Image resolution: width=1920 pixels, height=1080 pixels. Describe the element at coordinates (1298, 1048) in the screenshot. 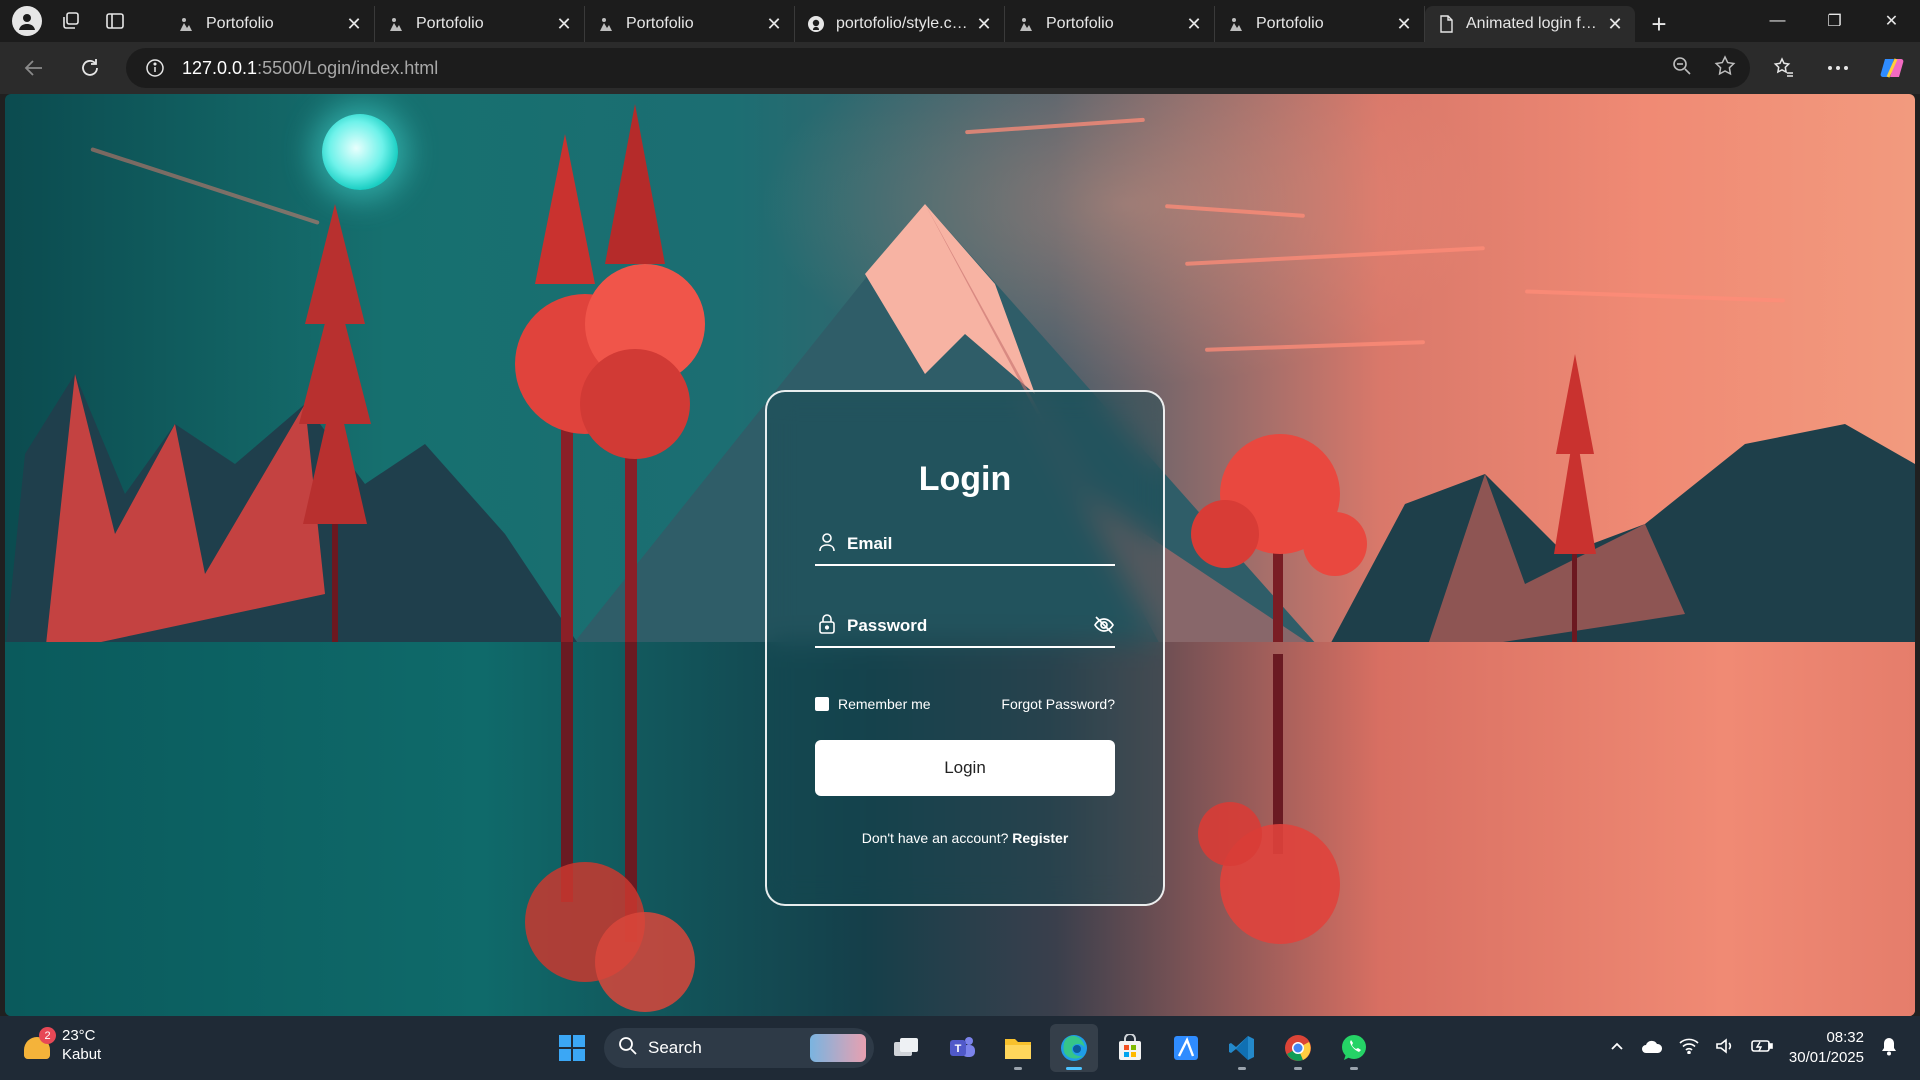

I see `chrome-icon` at that location.